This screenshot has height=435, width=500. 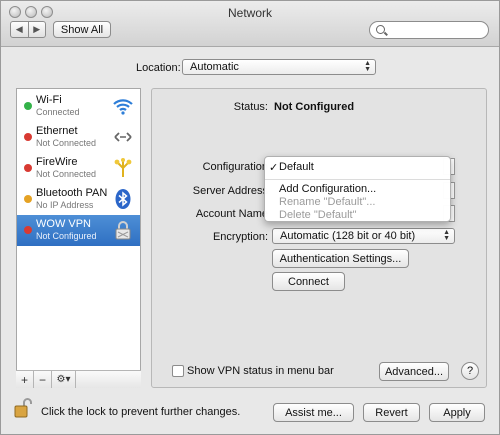 I want to click on connect-button: Connect, so click(x=308, y=281).